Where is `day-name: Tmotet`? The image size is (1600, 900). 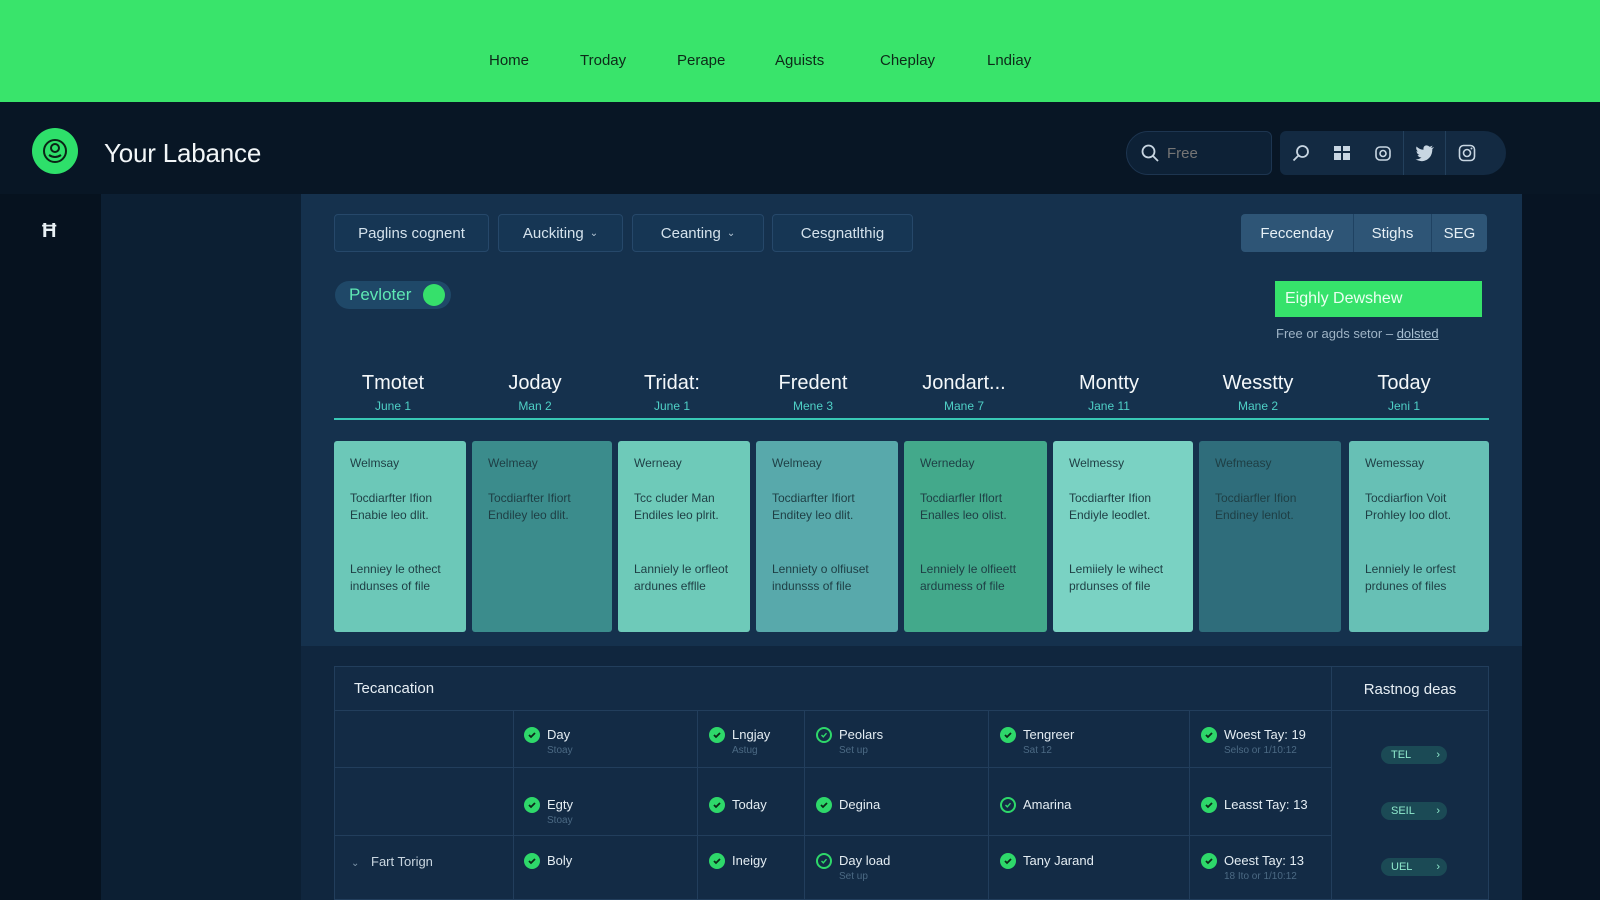
day-name: Tmotet is located at coordinates (393, 383).